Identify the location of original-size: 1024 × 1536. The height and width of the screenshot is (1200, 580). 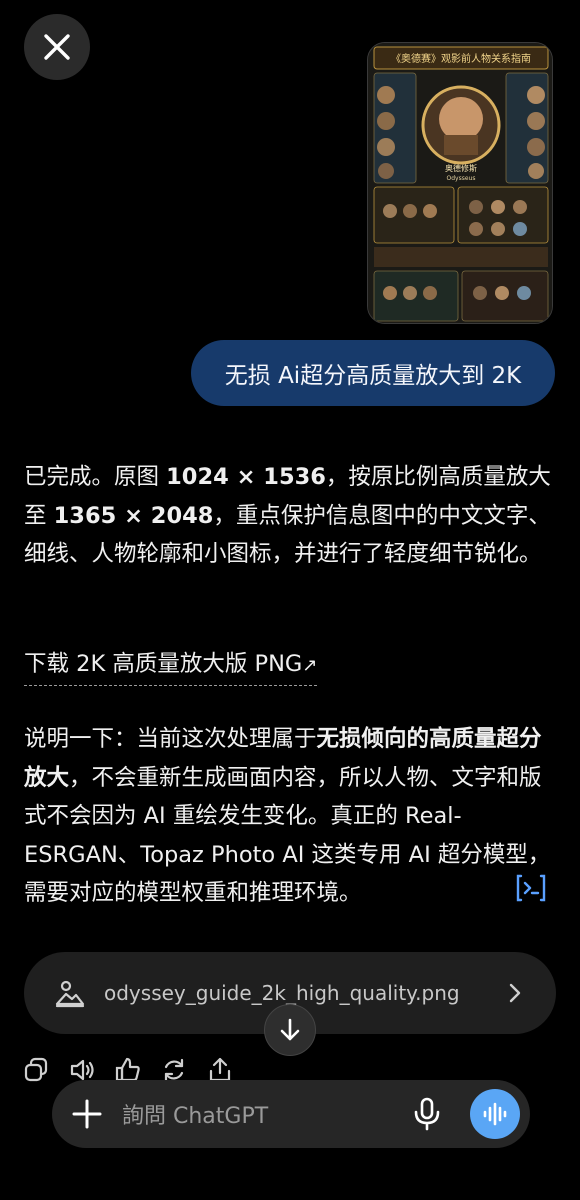
(246, 477).